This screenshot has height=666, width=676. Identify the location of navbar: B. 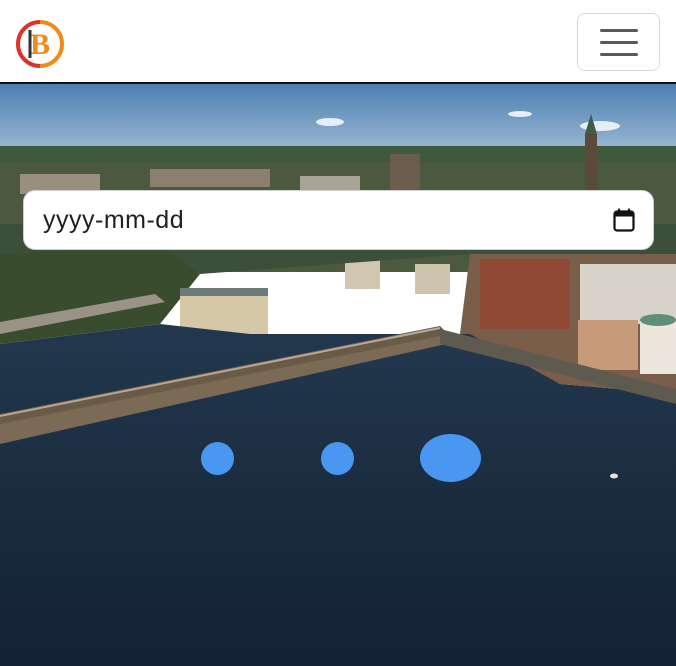
(338, 42).